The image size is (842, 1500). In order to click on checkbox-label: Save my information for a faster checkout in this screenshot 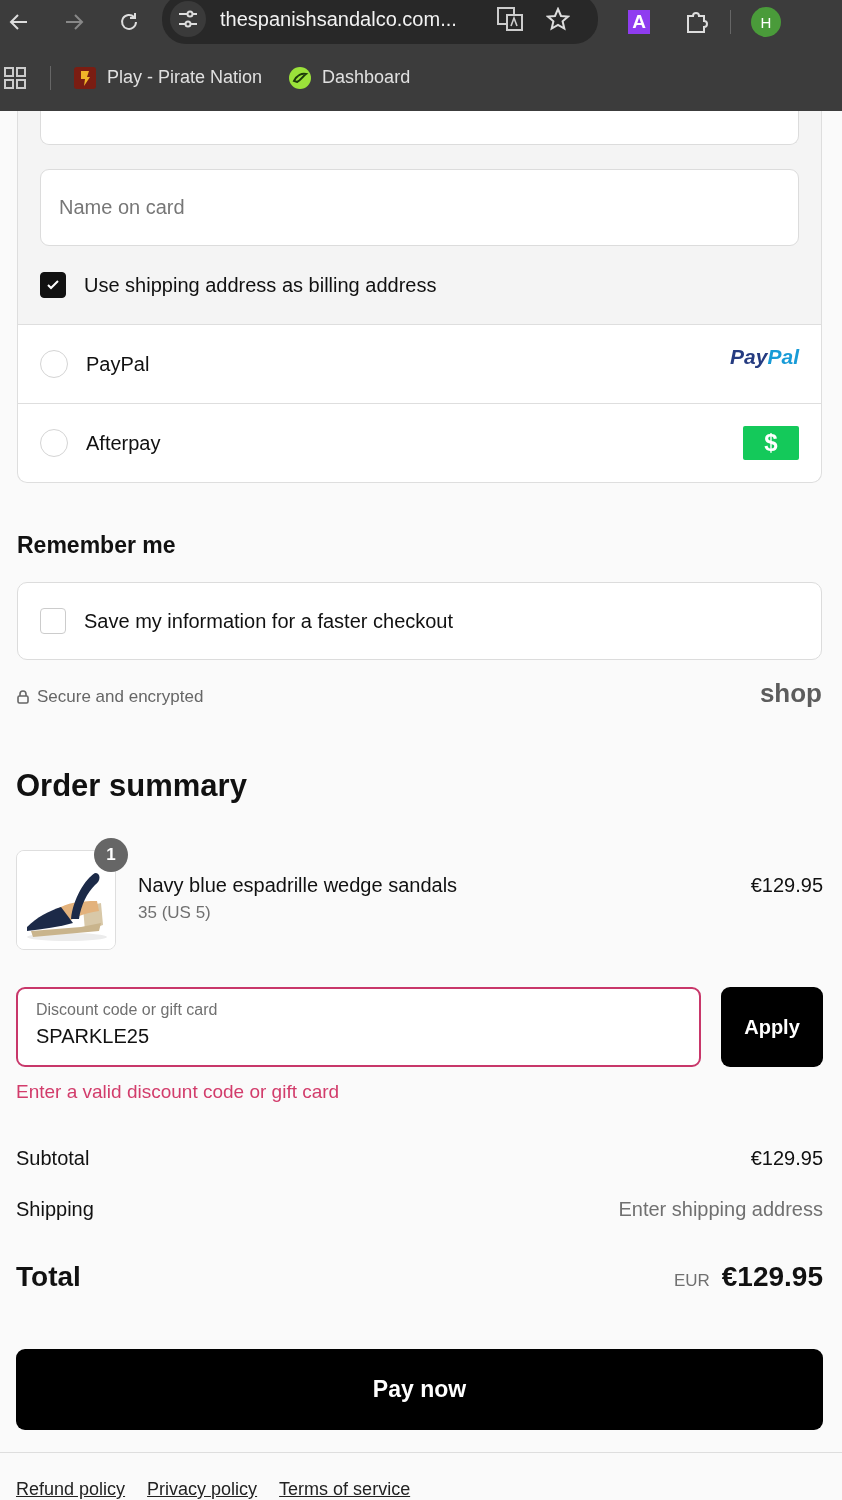, I will do `click(269, 621)`.